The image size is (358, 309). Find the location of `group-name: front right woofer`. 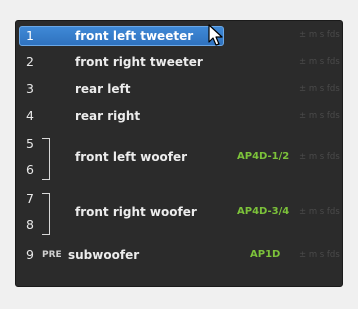

group-name: front right woofer is located at coordinates (136, 212).